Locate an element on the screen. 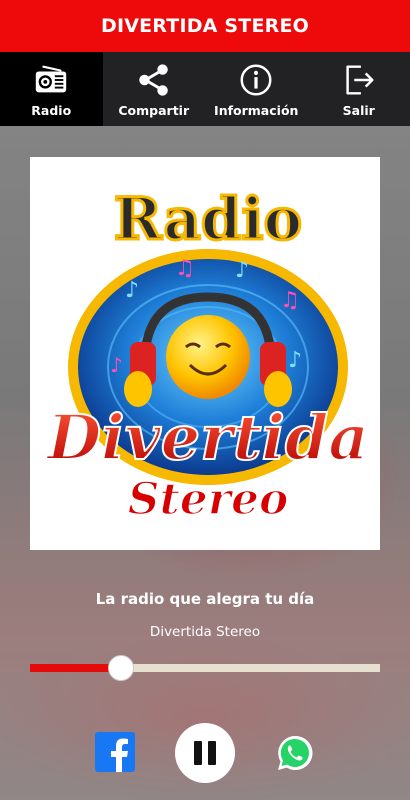 The height and width of the screenshot is (800, 410). nav-label-salir: Salir is located at coordinates (358, 110).